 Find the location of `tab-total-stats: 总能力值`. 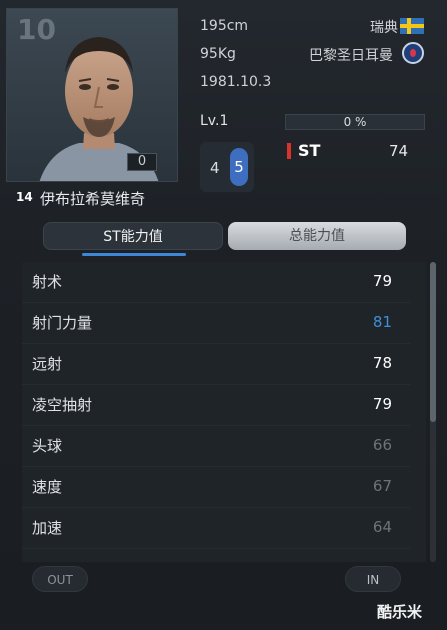

tab-total-stats: 总能力值 is located at coordinates (317, 236).